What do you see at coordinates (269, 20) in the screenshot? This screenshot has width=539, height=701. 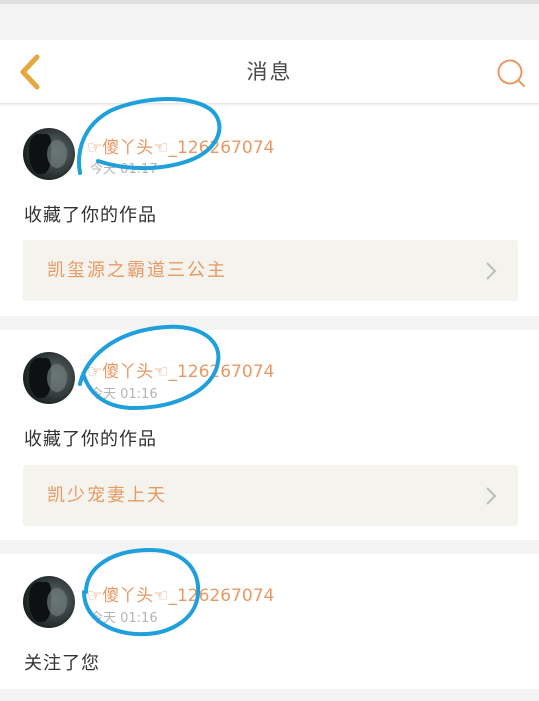 I see `status-bar-area` at bounding box center [269, 20].